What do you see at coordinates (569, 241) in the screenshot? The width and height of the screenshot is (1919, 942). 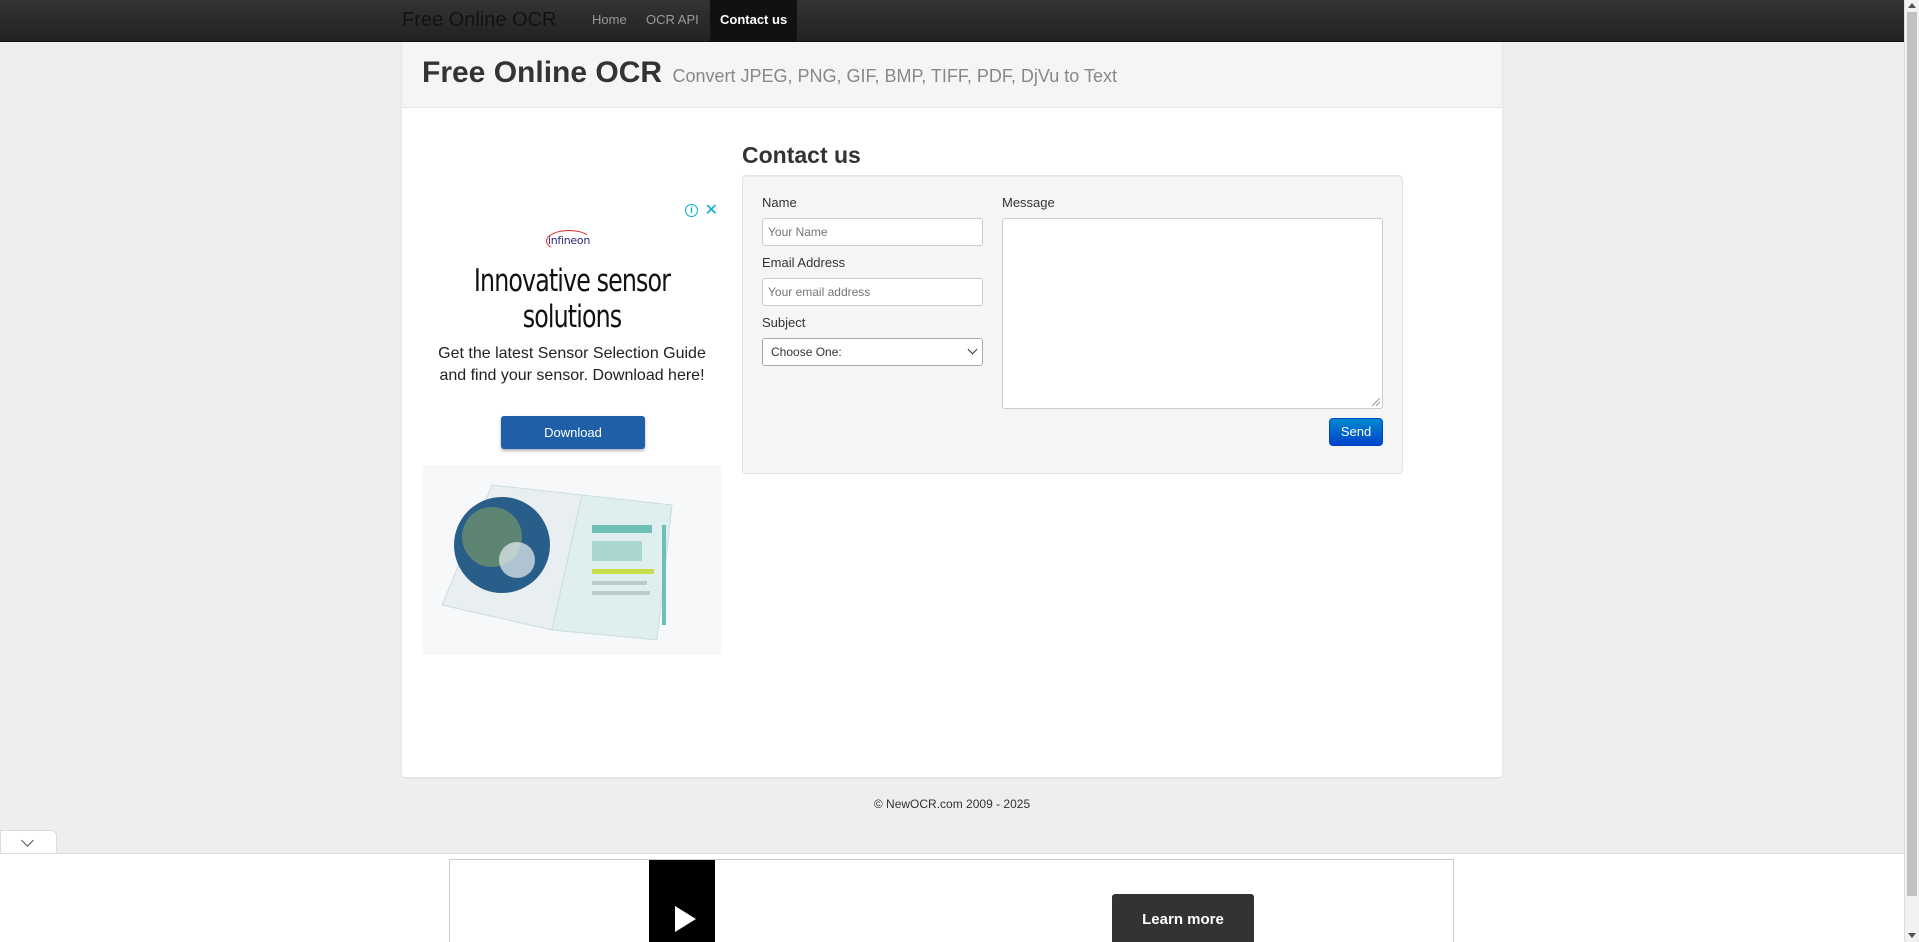 I see `infineon-logo: infineon` at bounding box center [569, 241].